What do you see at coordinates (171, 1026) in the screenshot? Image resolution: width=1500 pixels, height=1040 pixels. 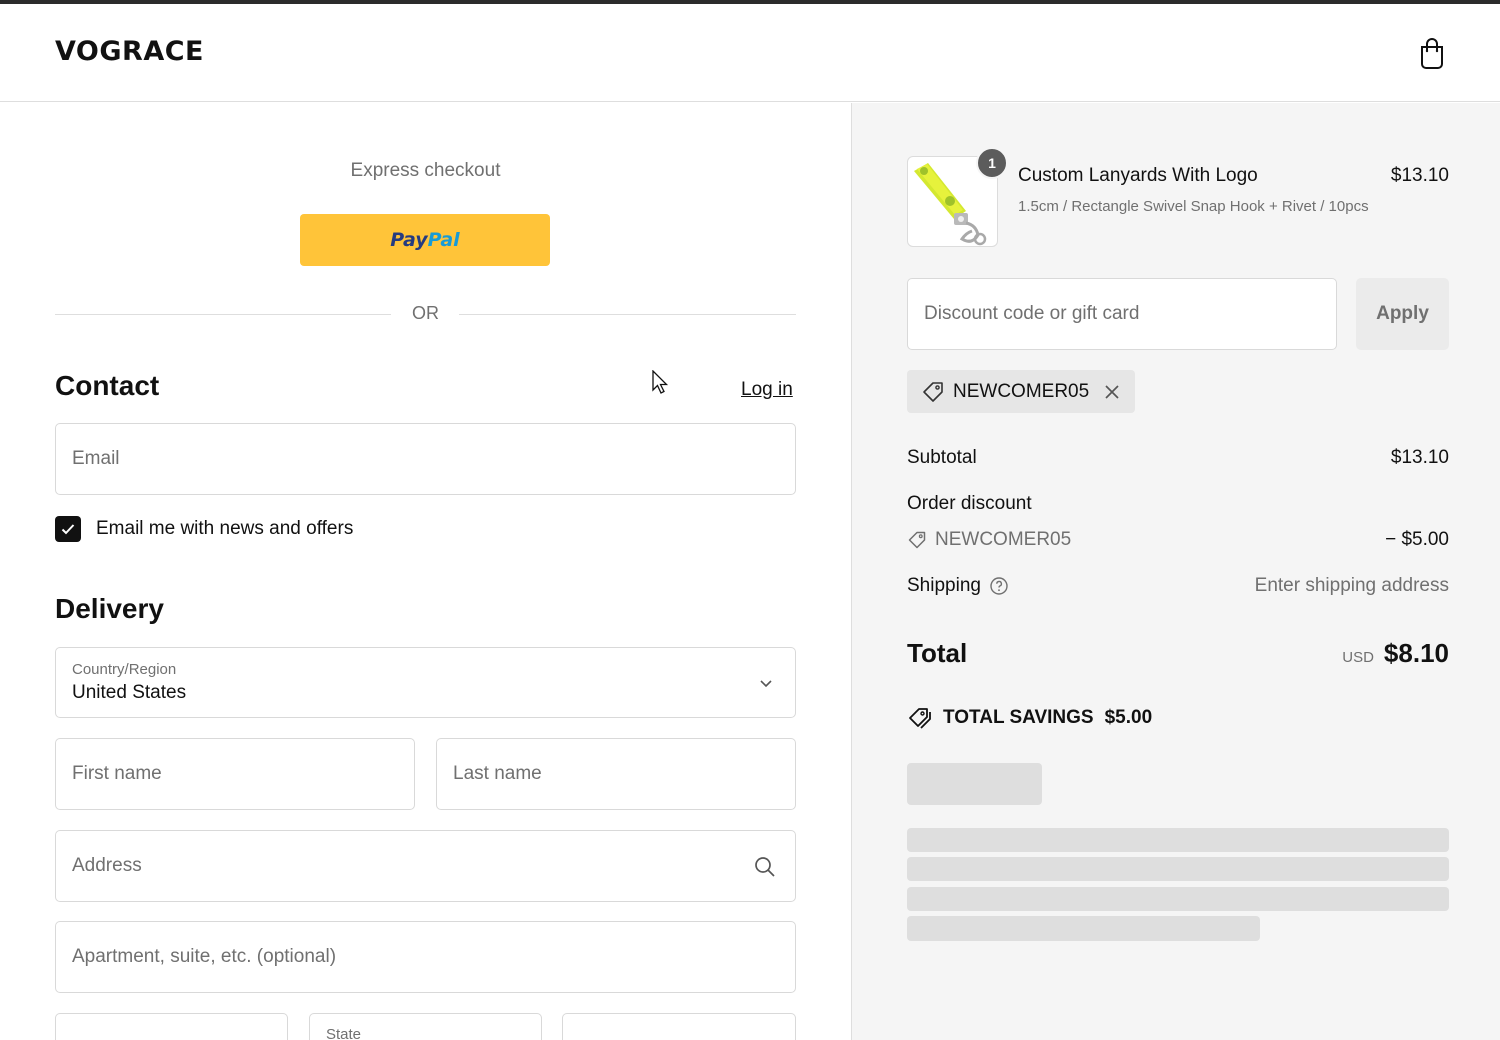 I see `city-field` at bounding box center [171, 1026].